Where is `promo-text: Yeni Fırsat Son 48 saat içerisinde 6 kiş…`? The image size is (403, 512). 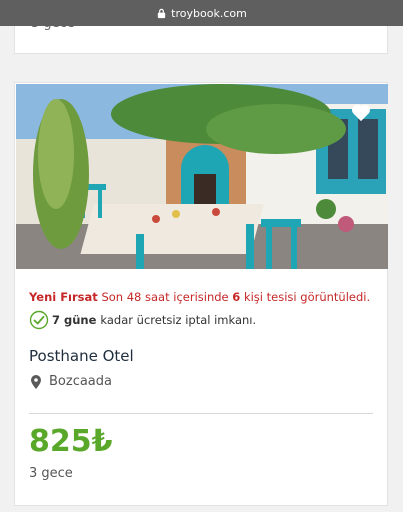
promo-text: Yeni Fırsat Son 48 saat içerisinde 6 kiş… is located at coordinates (199, 297).